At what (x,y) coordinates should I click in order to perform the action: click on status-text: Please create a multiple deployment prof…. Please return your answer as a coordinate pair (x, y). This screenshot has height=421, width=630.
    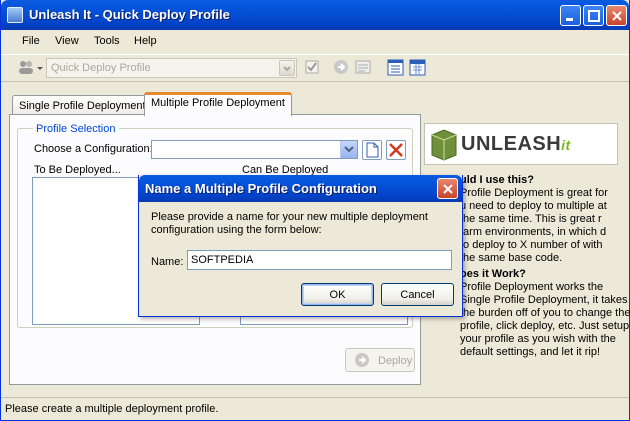
    Looking at the image, I should click on (112, 409).